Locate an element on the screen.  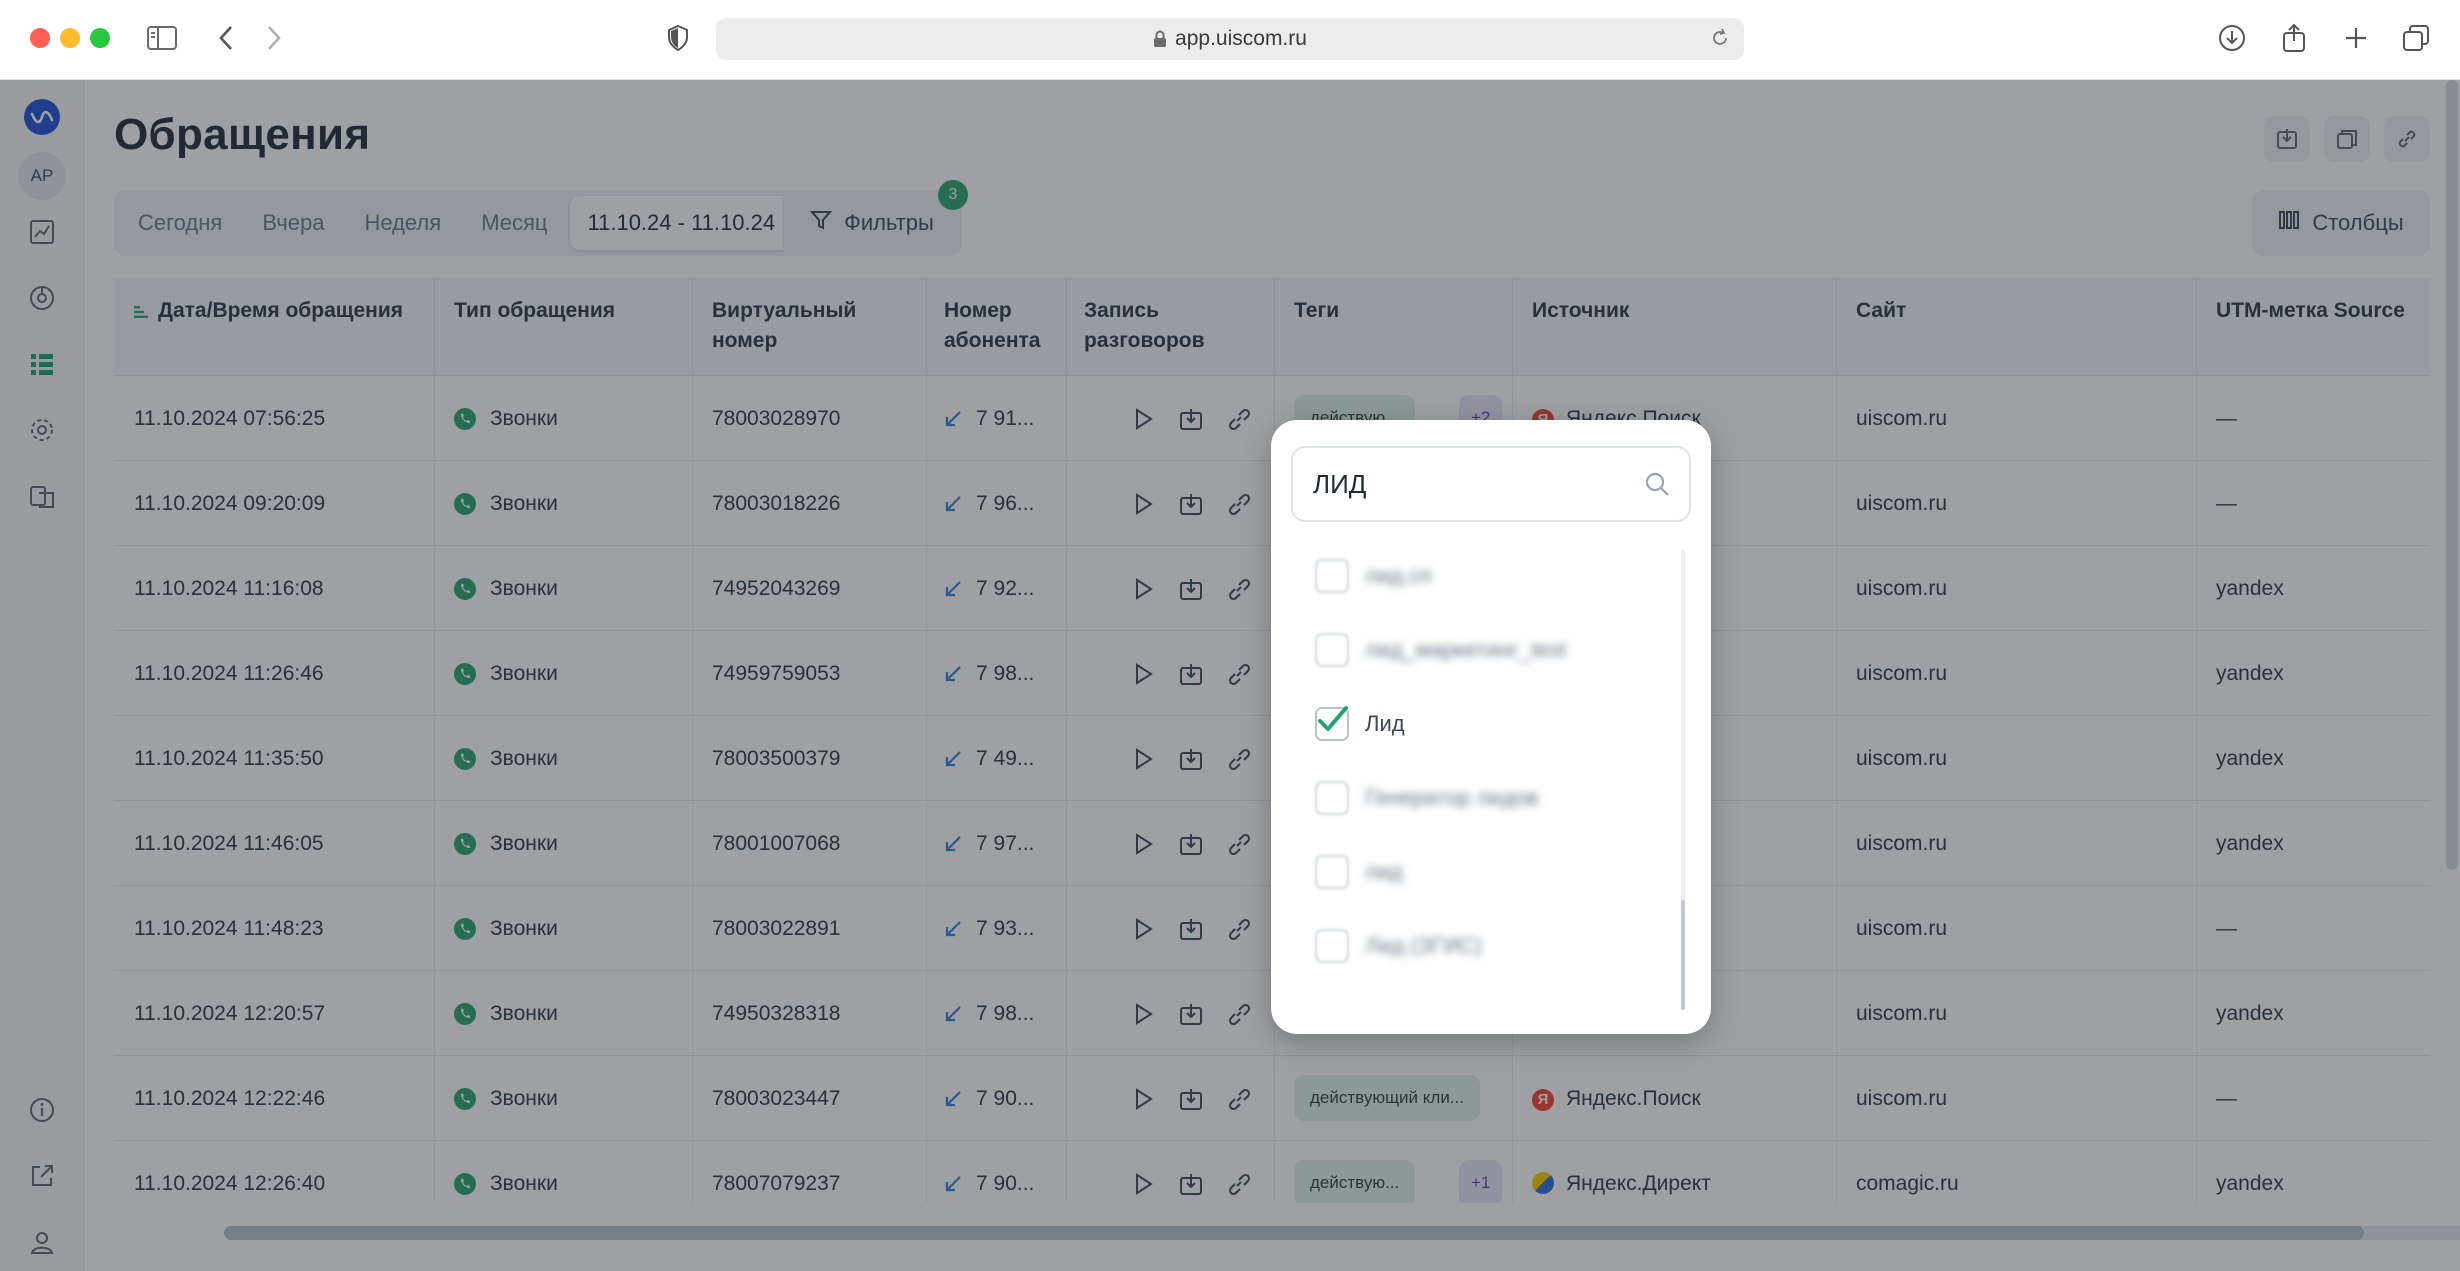
tag-option: лид.сп is located at coordinates (1373, 576).